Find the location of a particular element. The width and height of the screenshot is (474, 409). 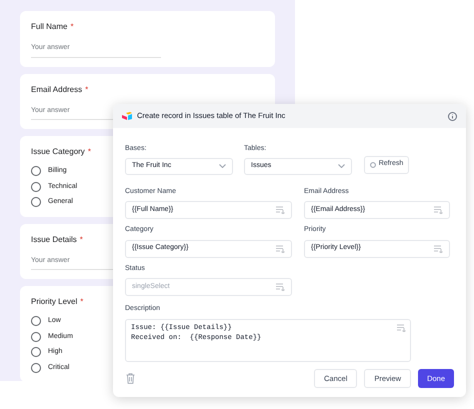

question-label: Email Address is located at coordinates (56, 90).